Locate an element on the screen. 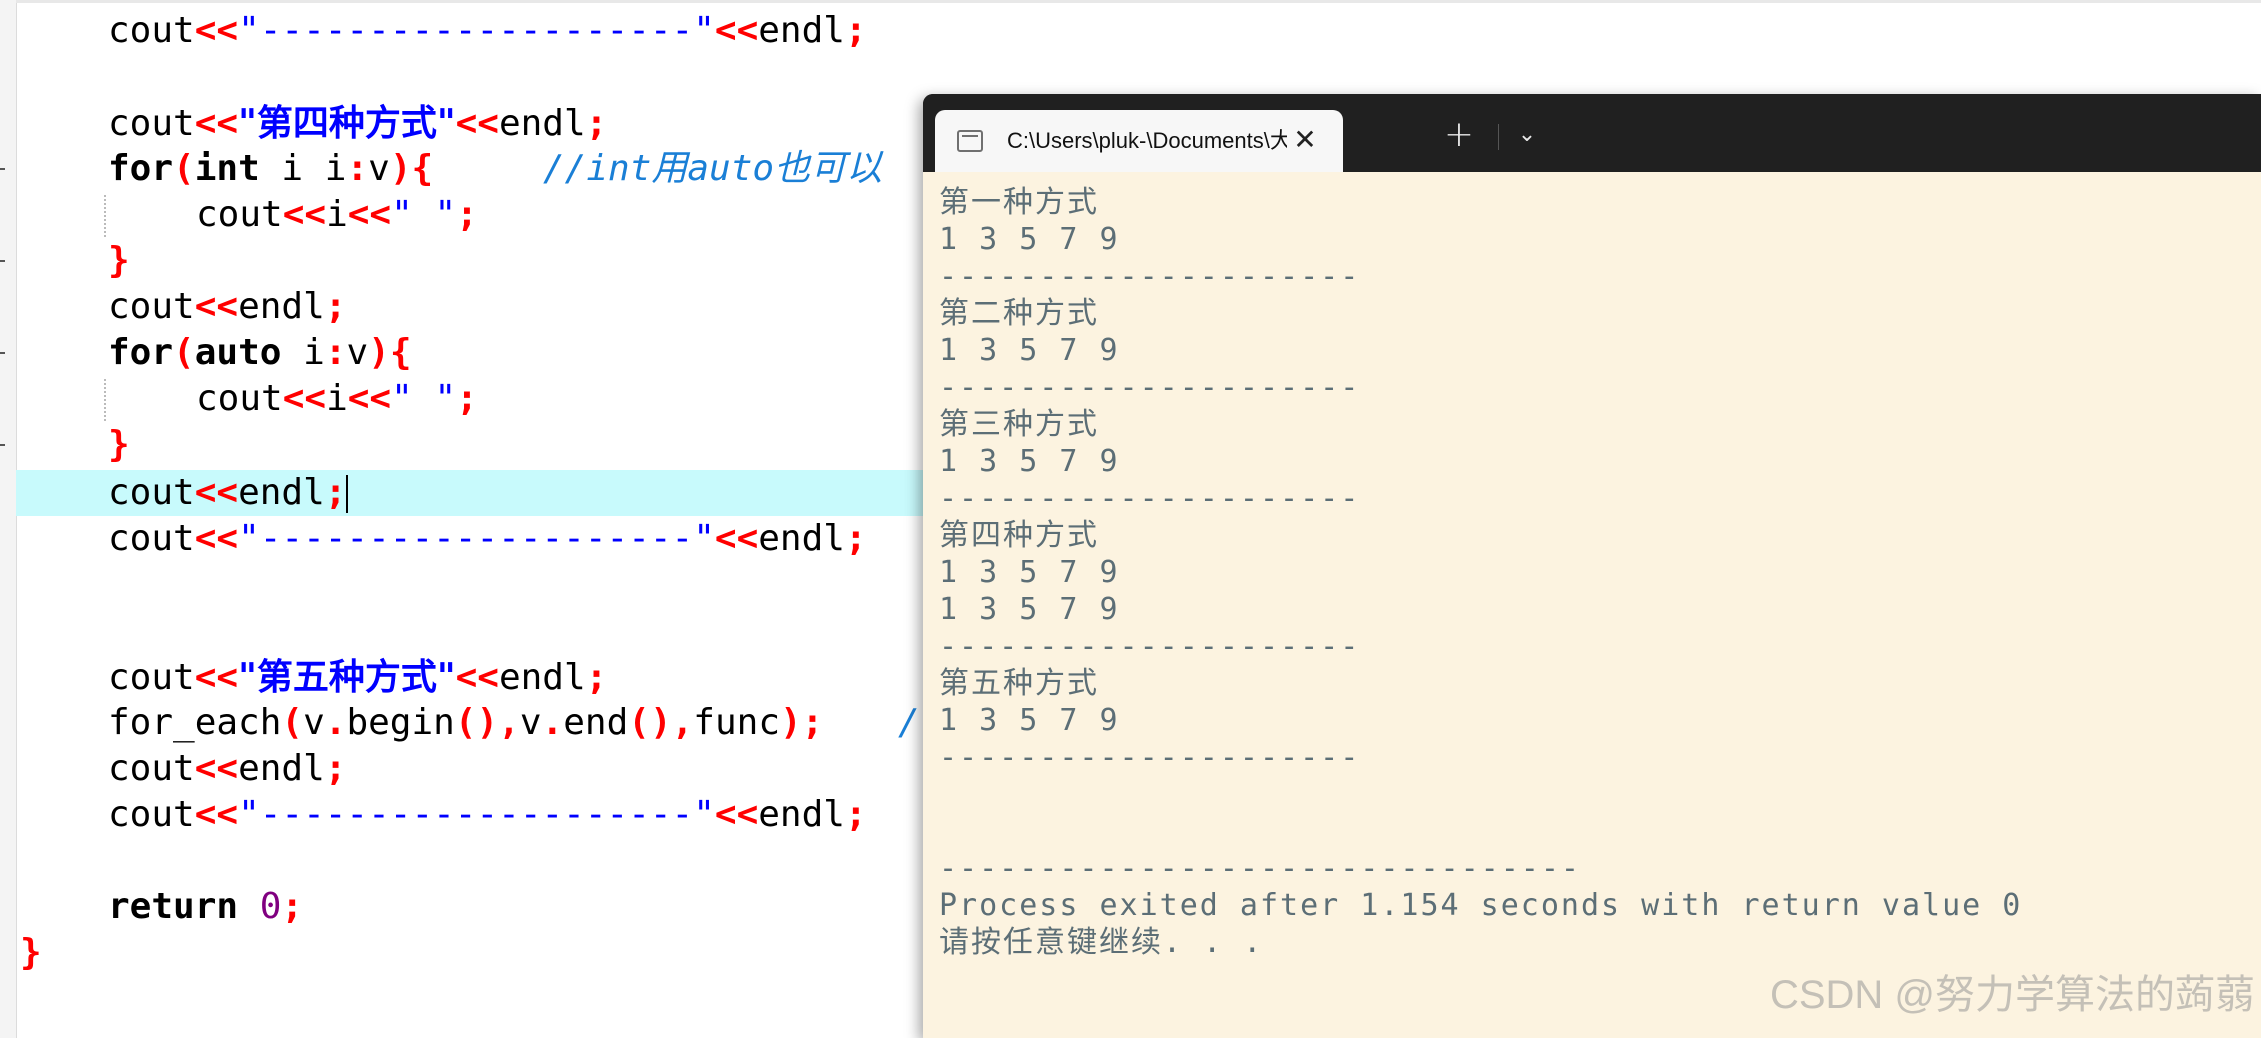  code-line: cout<<"第四种方式"<<endl; is located at coordinates (357, 123).